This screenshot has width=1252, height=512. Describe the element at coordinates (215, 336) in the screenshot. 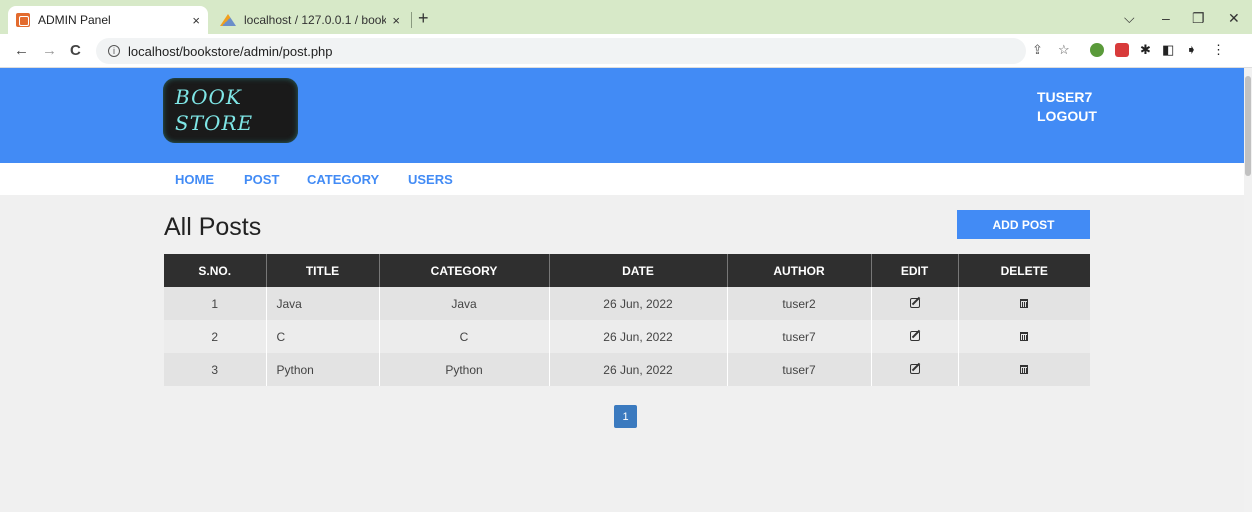

I see `cell-sno: 2` at that location.